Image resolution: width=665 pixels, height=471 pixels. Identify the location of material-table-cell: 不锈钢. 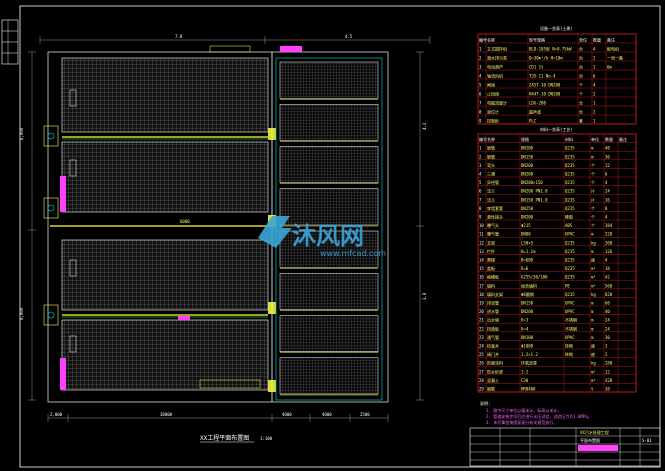
(571, 320).